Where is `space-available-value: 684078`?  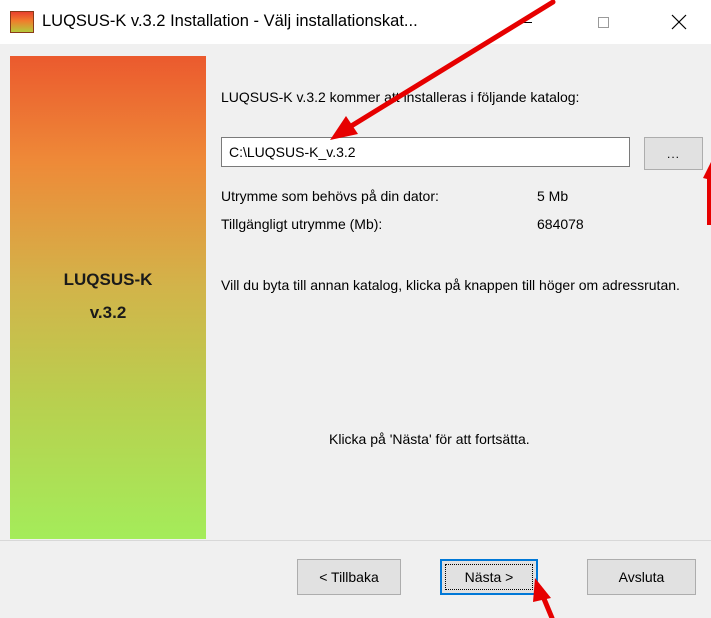
space-available-value: 684078 is located at coordinates (560, 224).